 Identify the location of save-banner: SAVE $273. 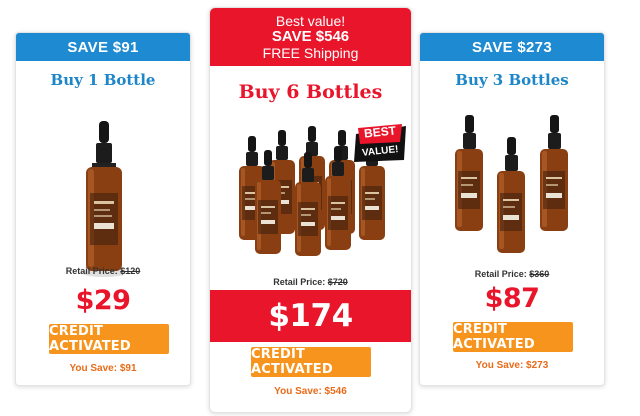
(512, 47).